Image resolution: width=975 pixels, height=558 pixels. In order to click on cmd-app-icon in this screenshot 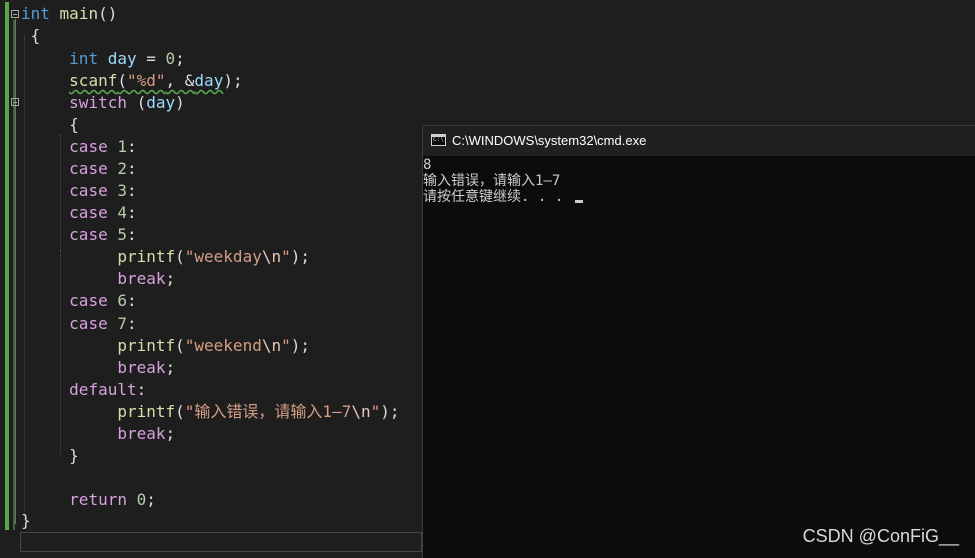, I will do `click(438, 140)`.